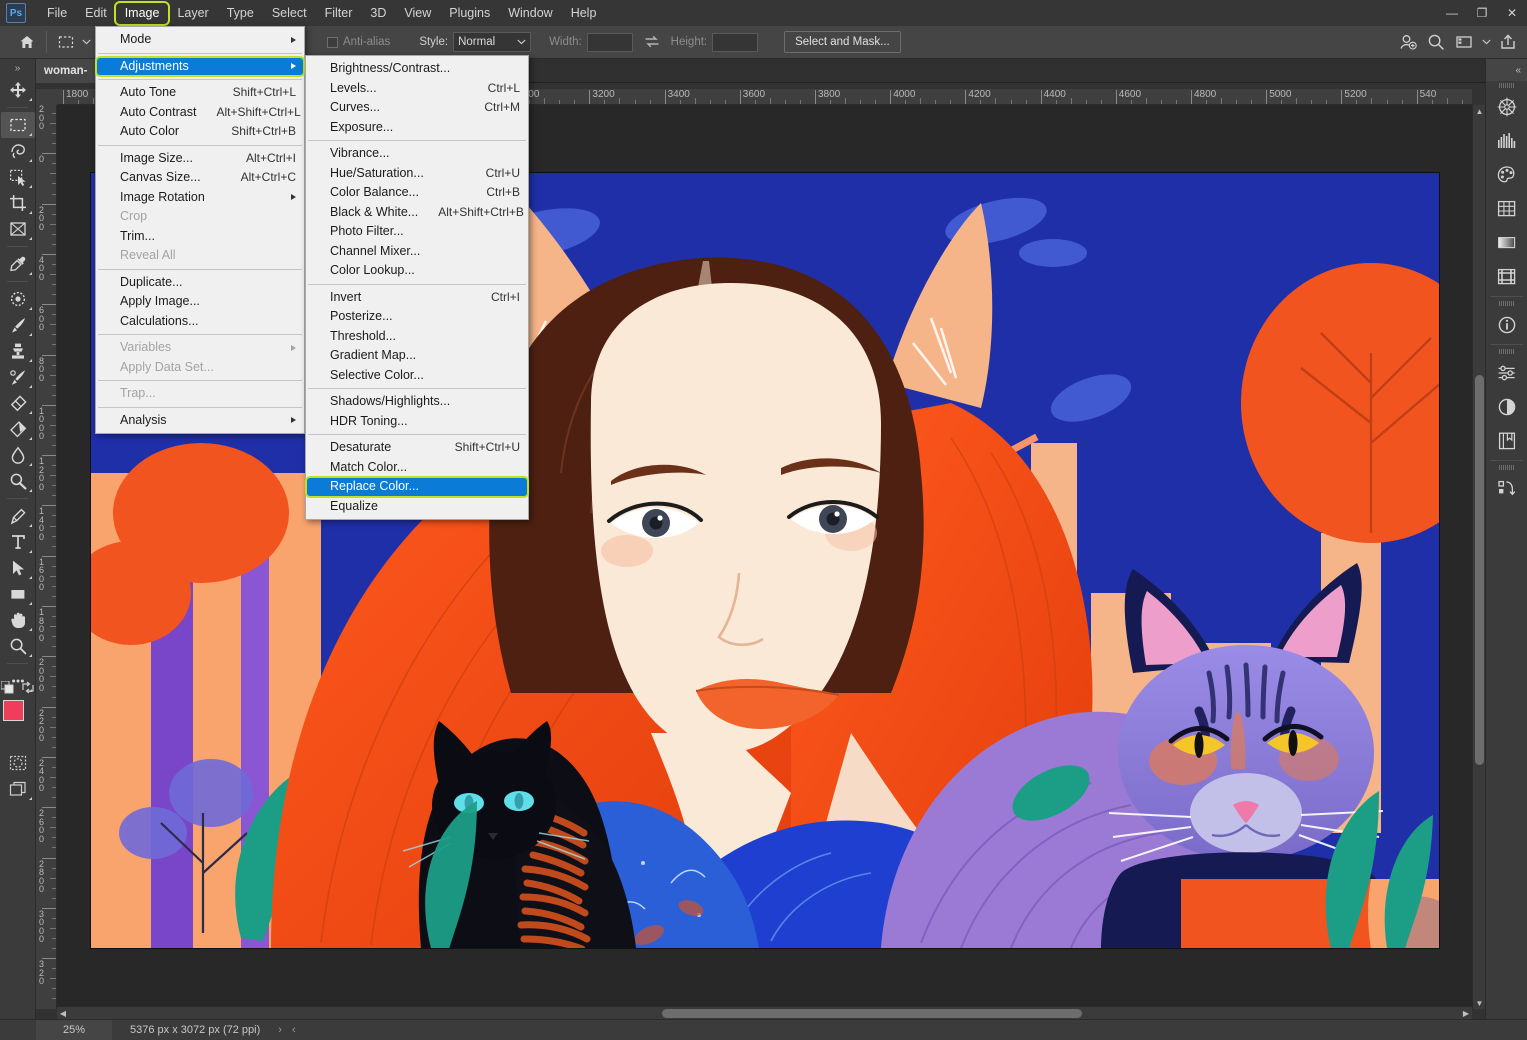  What do you see at coordinates (200, 348) in the screenshot?
I see `menu-item-variables: Variables` at bounding box center [200, 348].